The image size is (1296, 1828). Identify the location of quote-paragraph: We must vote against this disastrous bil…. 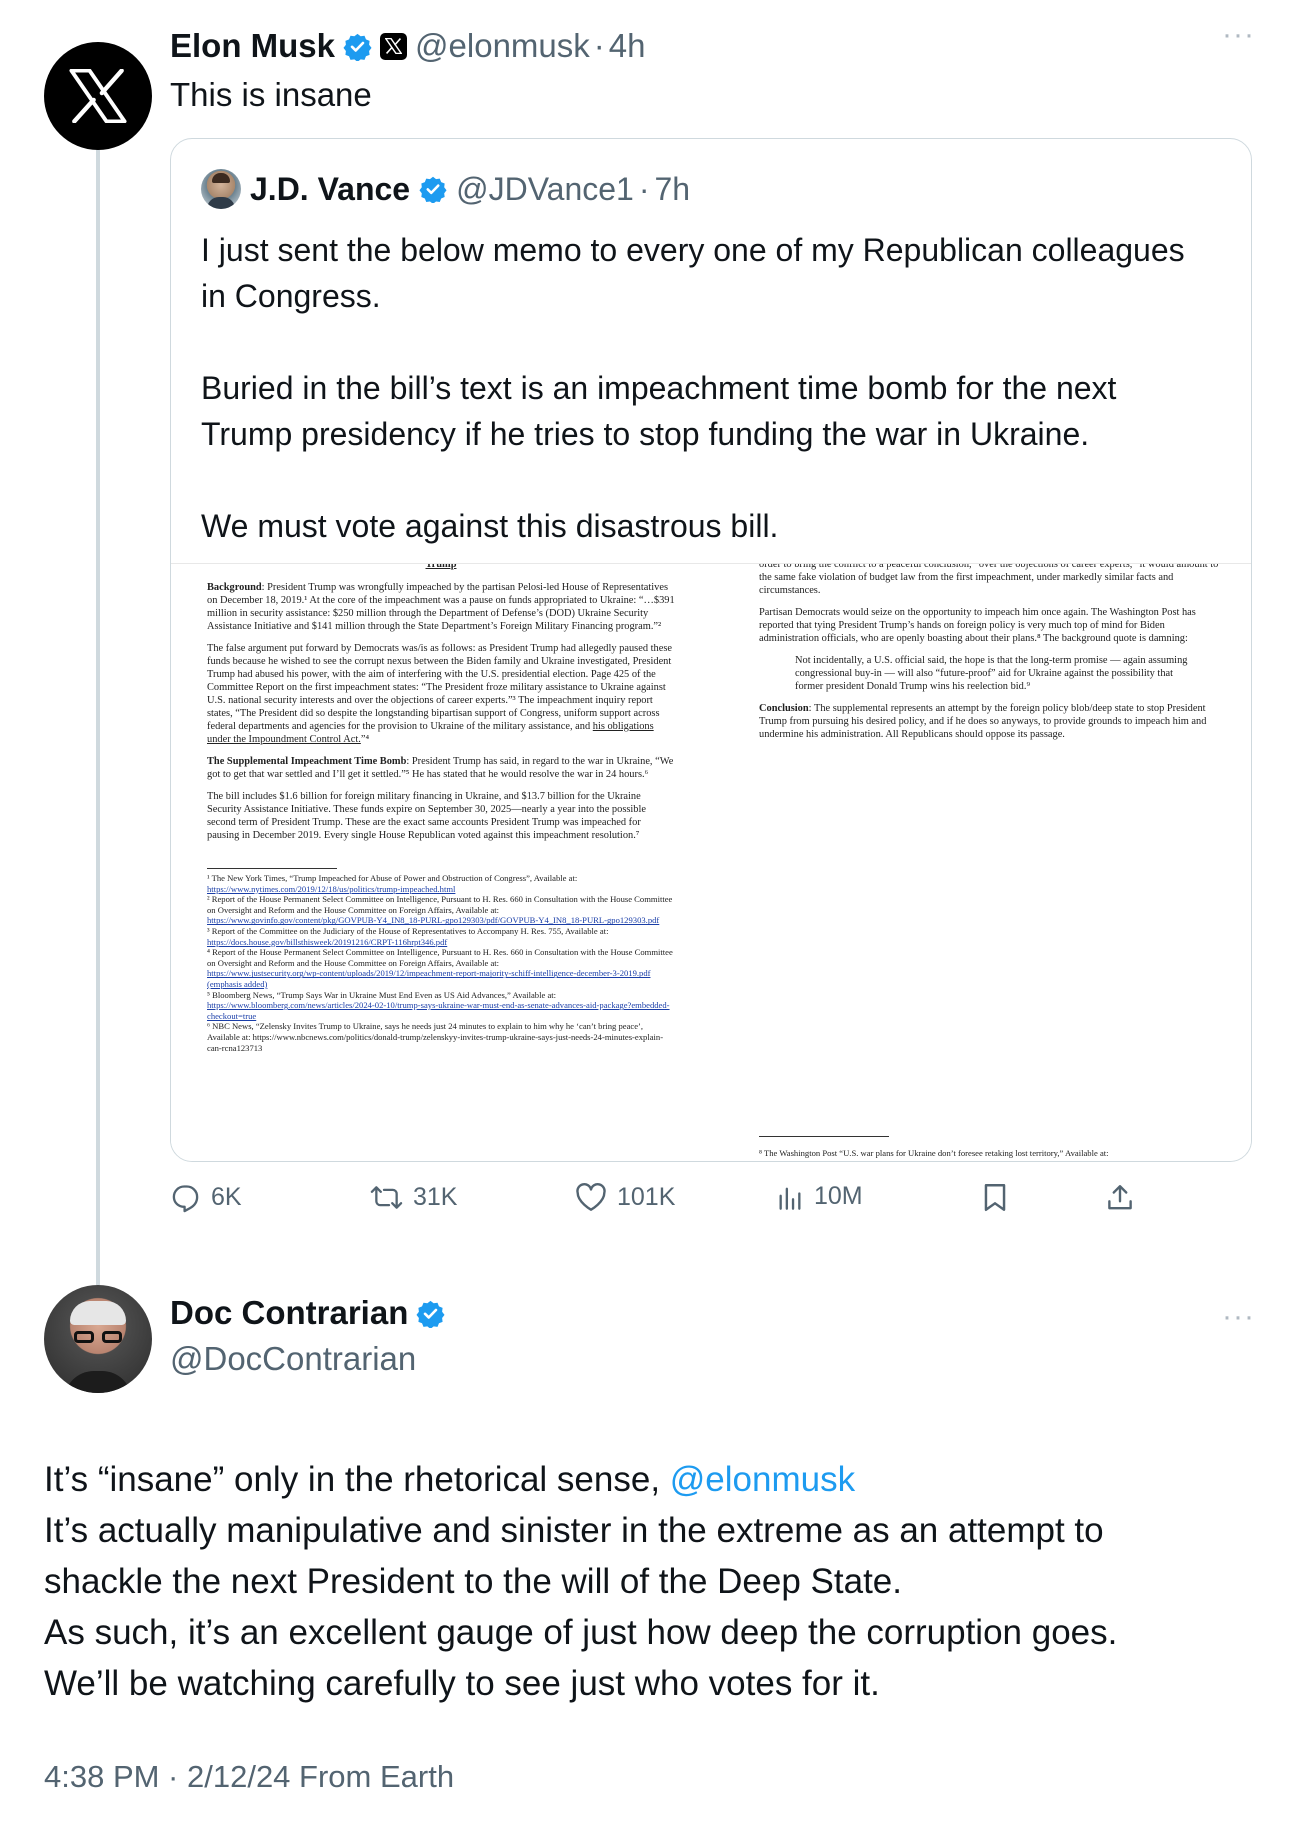
(490, 526).